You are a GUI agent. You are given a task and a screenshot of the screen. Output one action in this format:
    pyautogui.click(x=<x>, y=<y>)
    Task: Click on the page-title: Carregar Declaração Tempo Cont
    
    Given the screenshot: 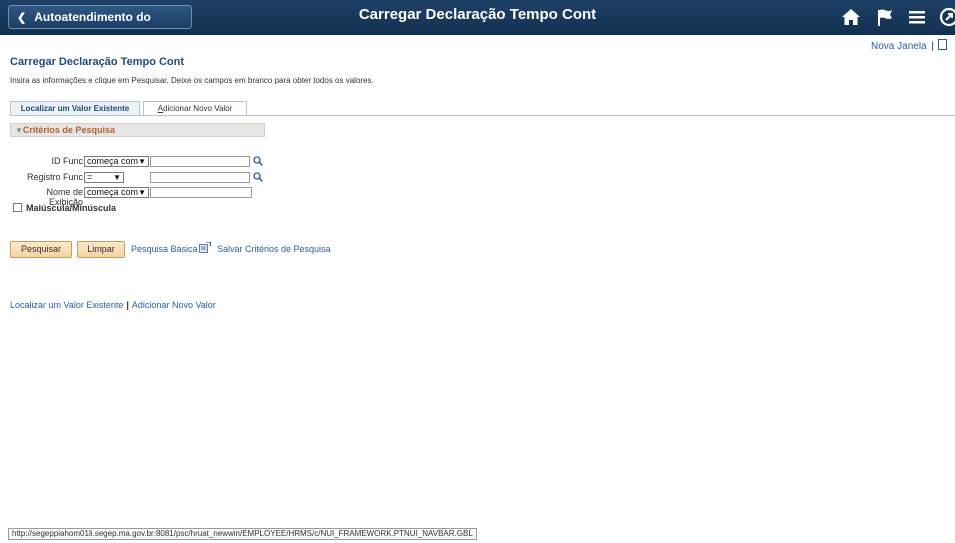 What is the action you would take?
    pyautogui.click(x=97, y=62)
    